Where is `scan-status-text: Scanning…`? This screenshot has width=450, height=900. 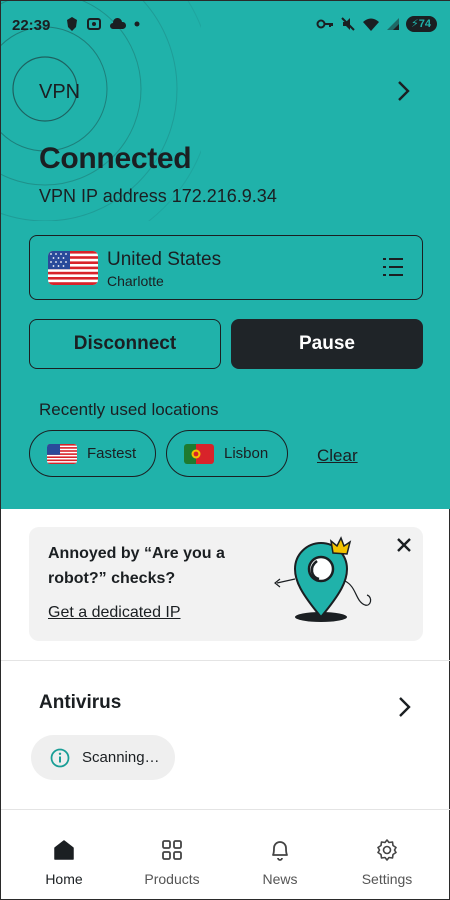 scan-status-text: Scanning… is located at coordinates (121, 757).